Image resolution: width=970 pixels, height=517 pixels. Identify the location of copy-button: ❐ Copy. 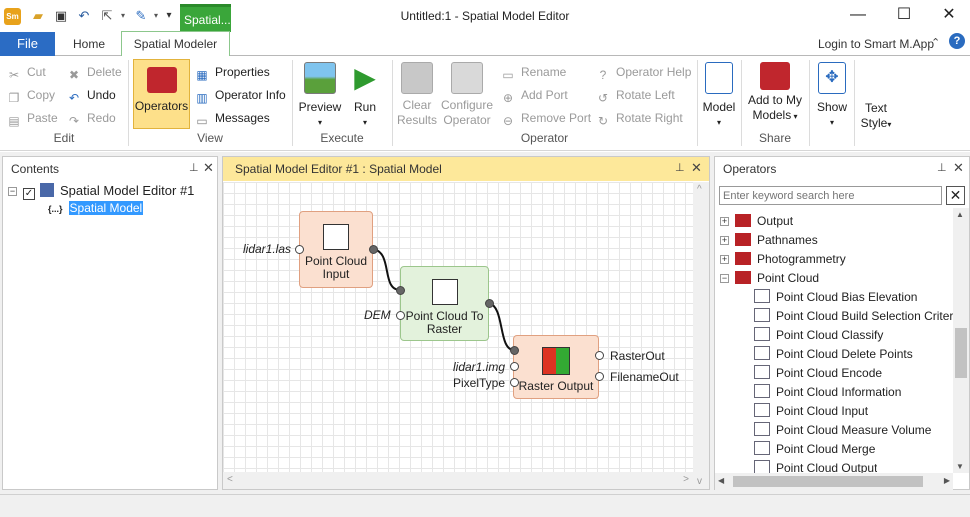
(30, 95).